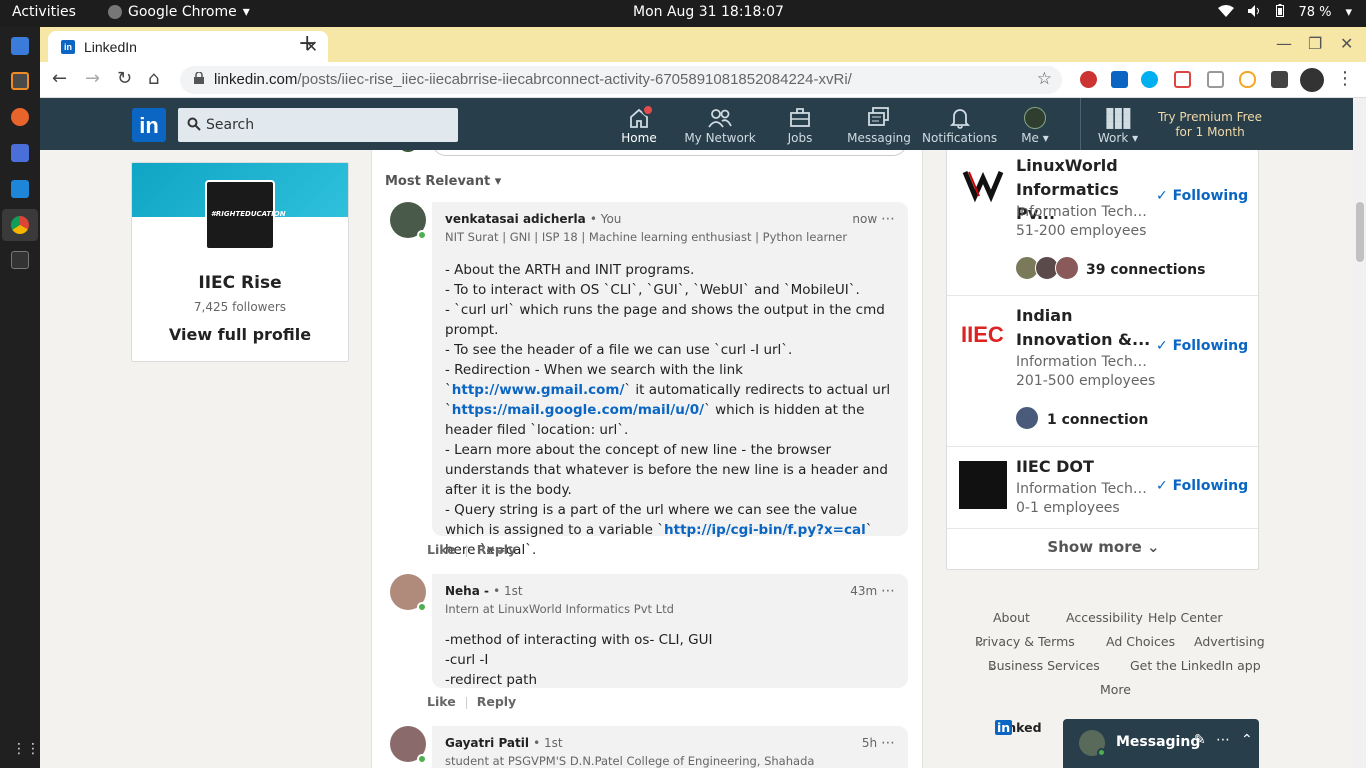 The width and height of the screenshot is (1366, 768). What do you see at coordinates (1081, 231) in the screenshot?
I see `company-size: 51-200 employees` at bounding box center [1081, 231].